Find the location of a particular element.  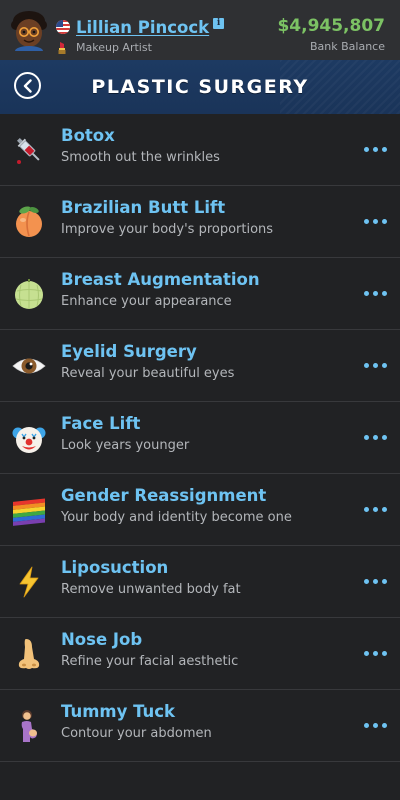

item-subtitle: Reveal your beautiful eyes is located at coordinates (148, 373).